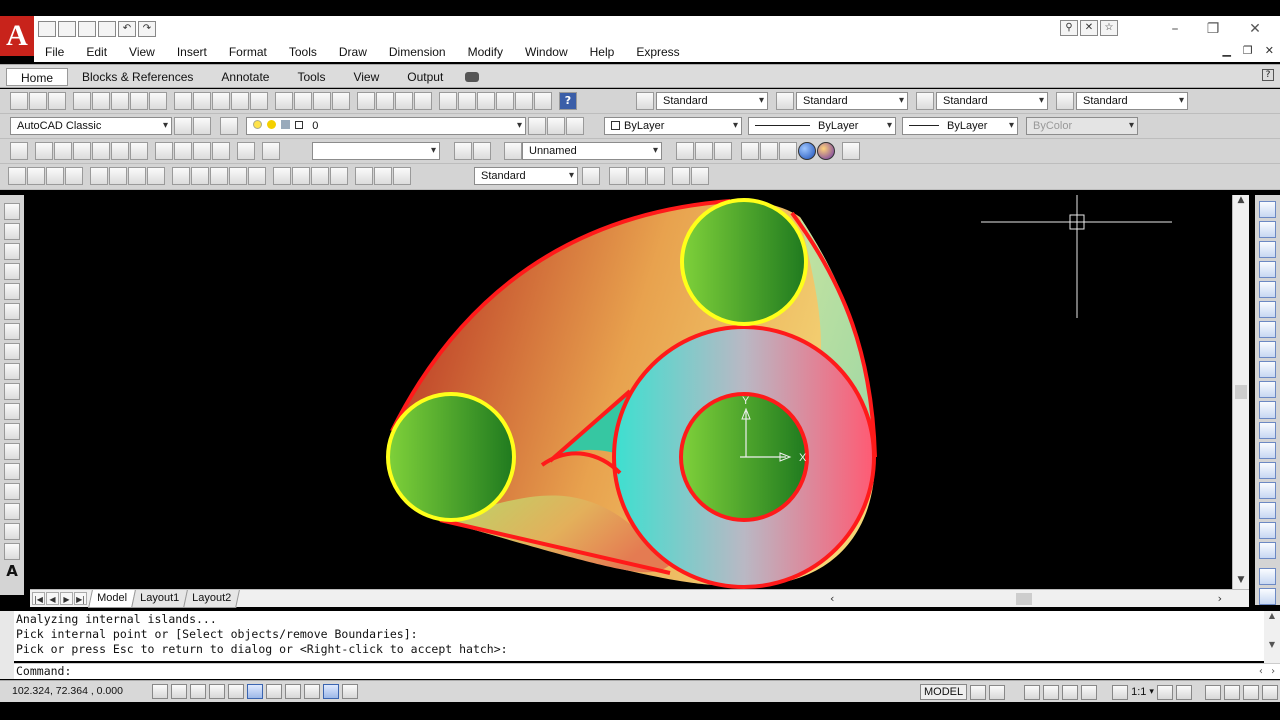  I want to click on render-environment-icon, so click(826, 151).